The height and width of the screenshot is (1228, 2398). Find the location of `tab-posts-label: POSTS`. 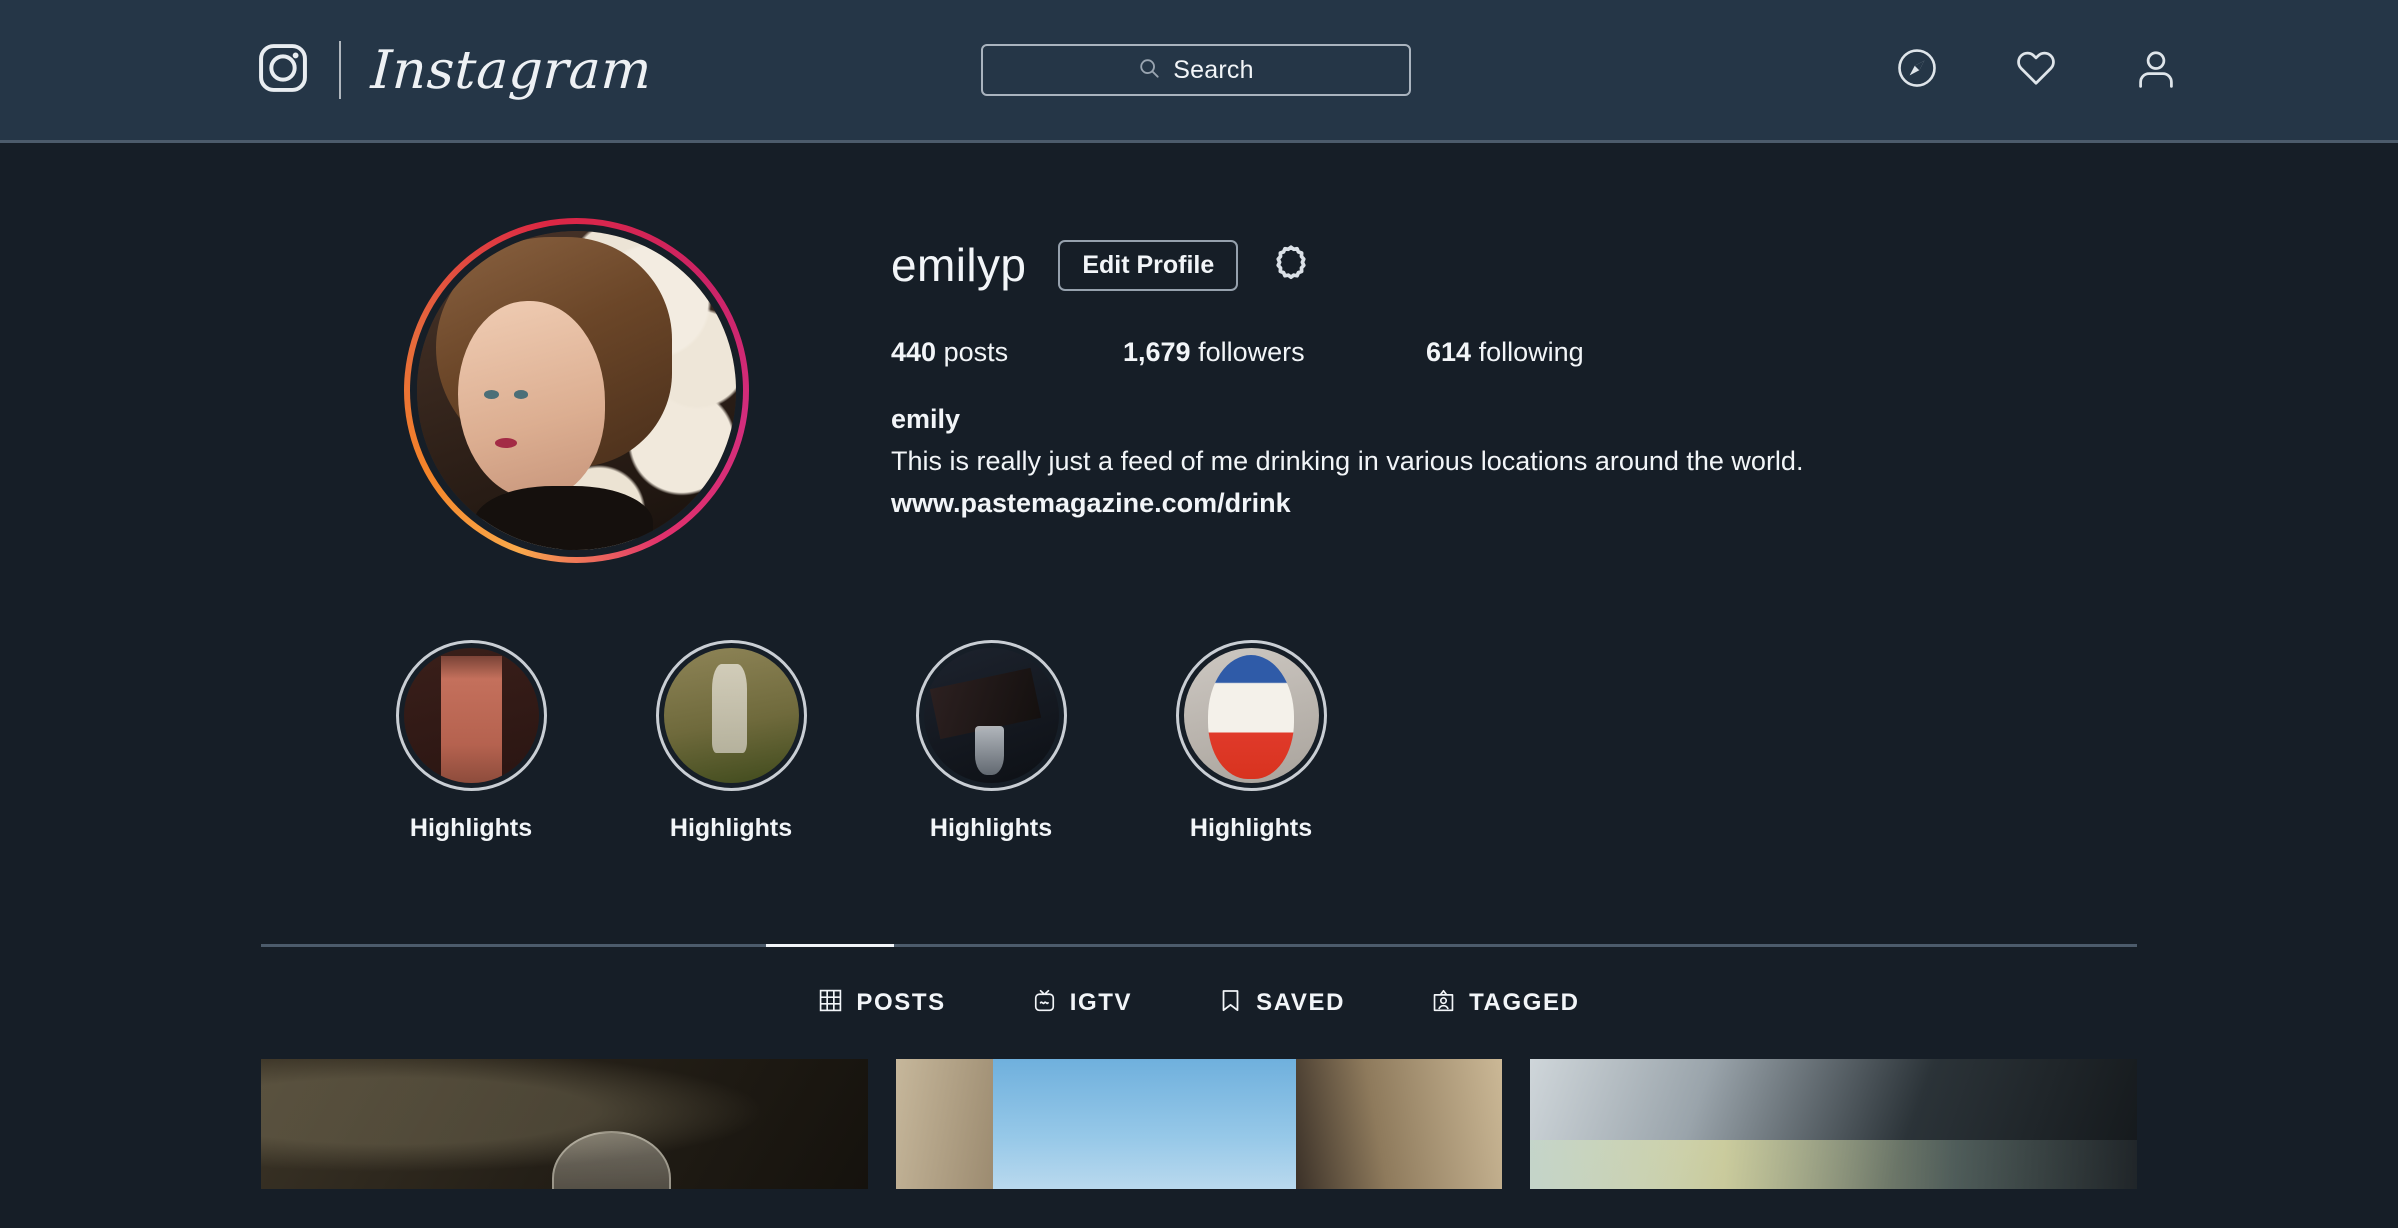

tab-posts-label: POSTS is located at coordinates (901, 1002).